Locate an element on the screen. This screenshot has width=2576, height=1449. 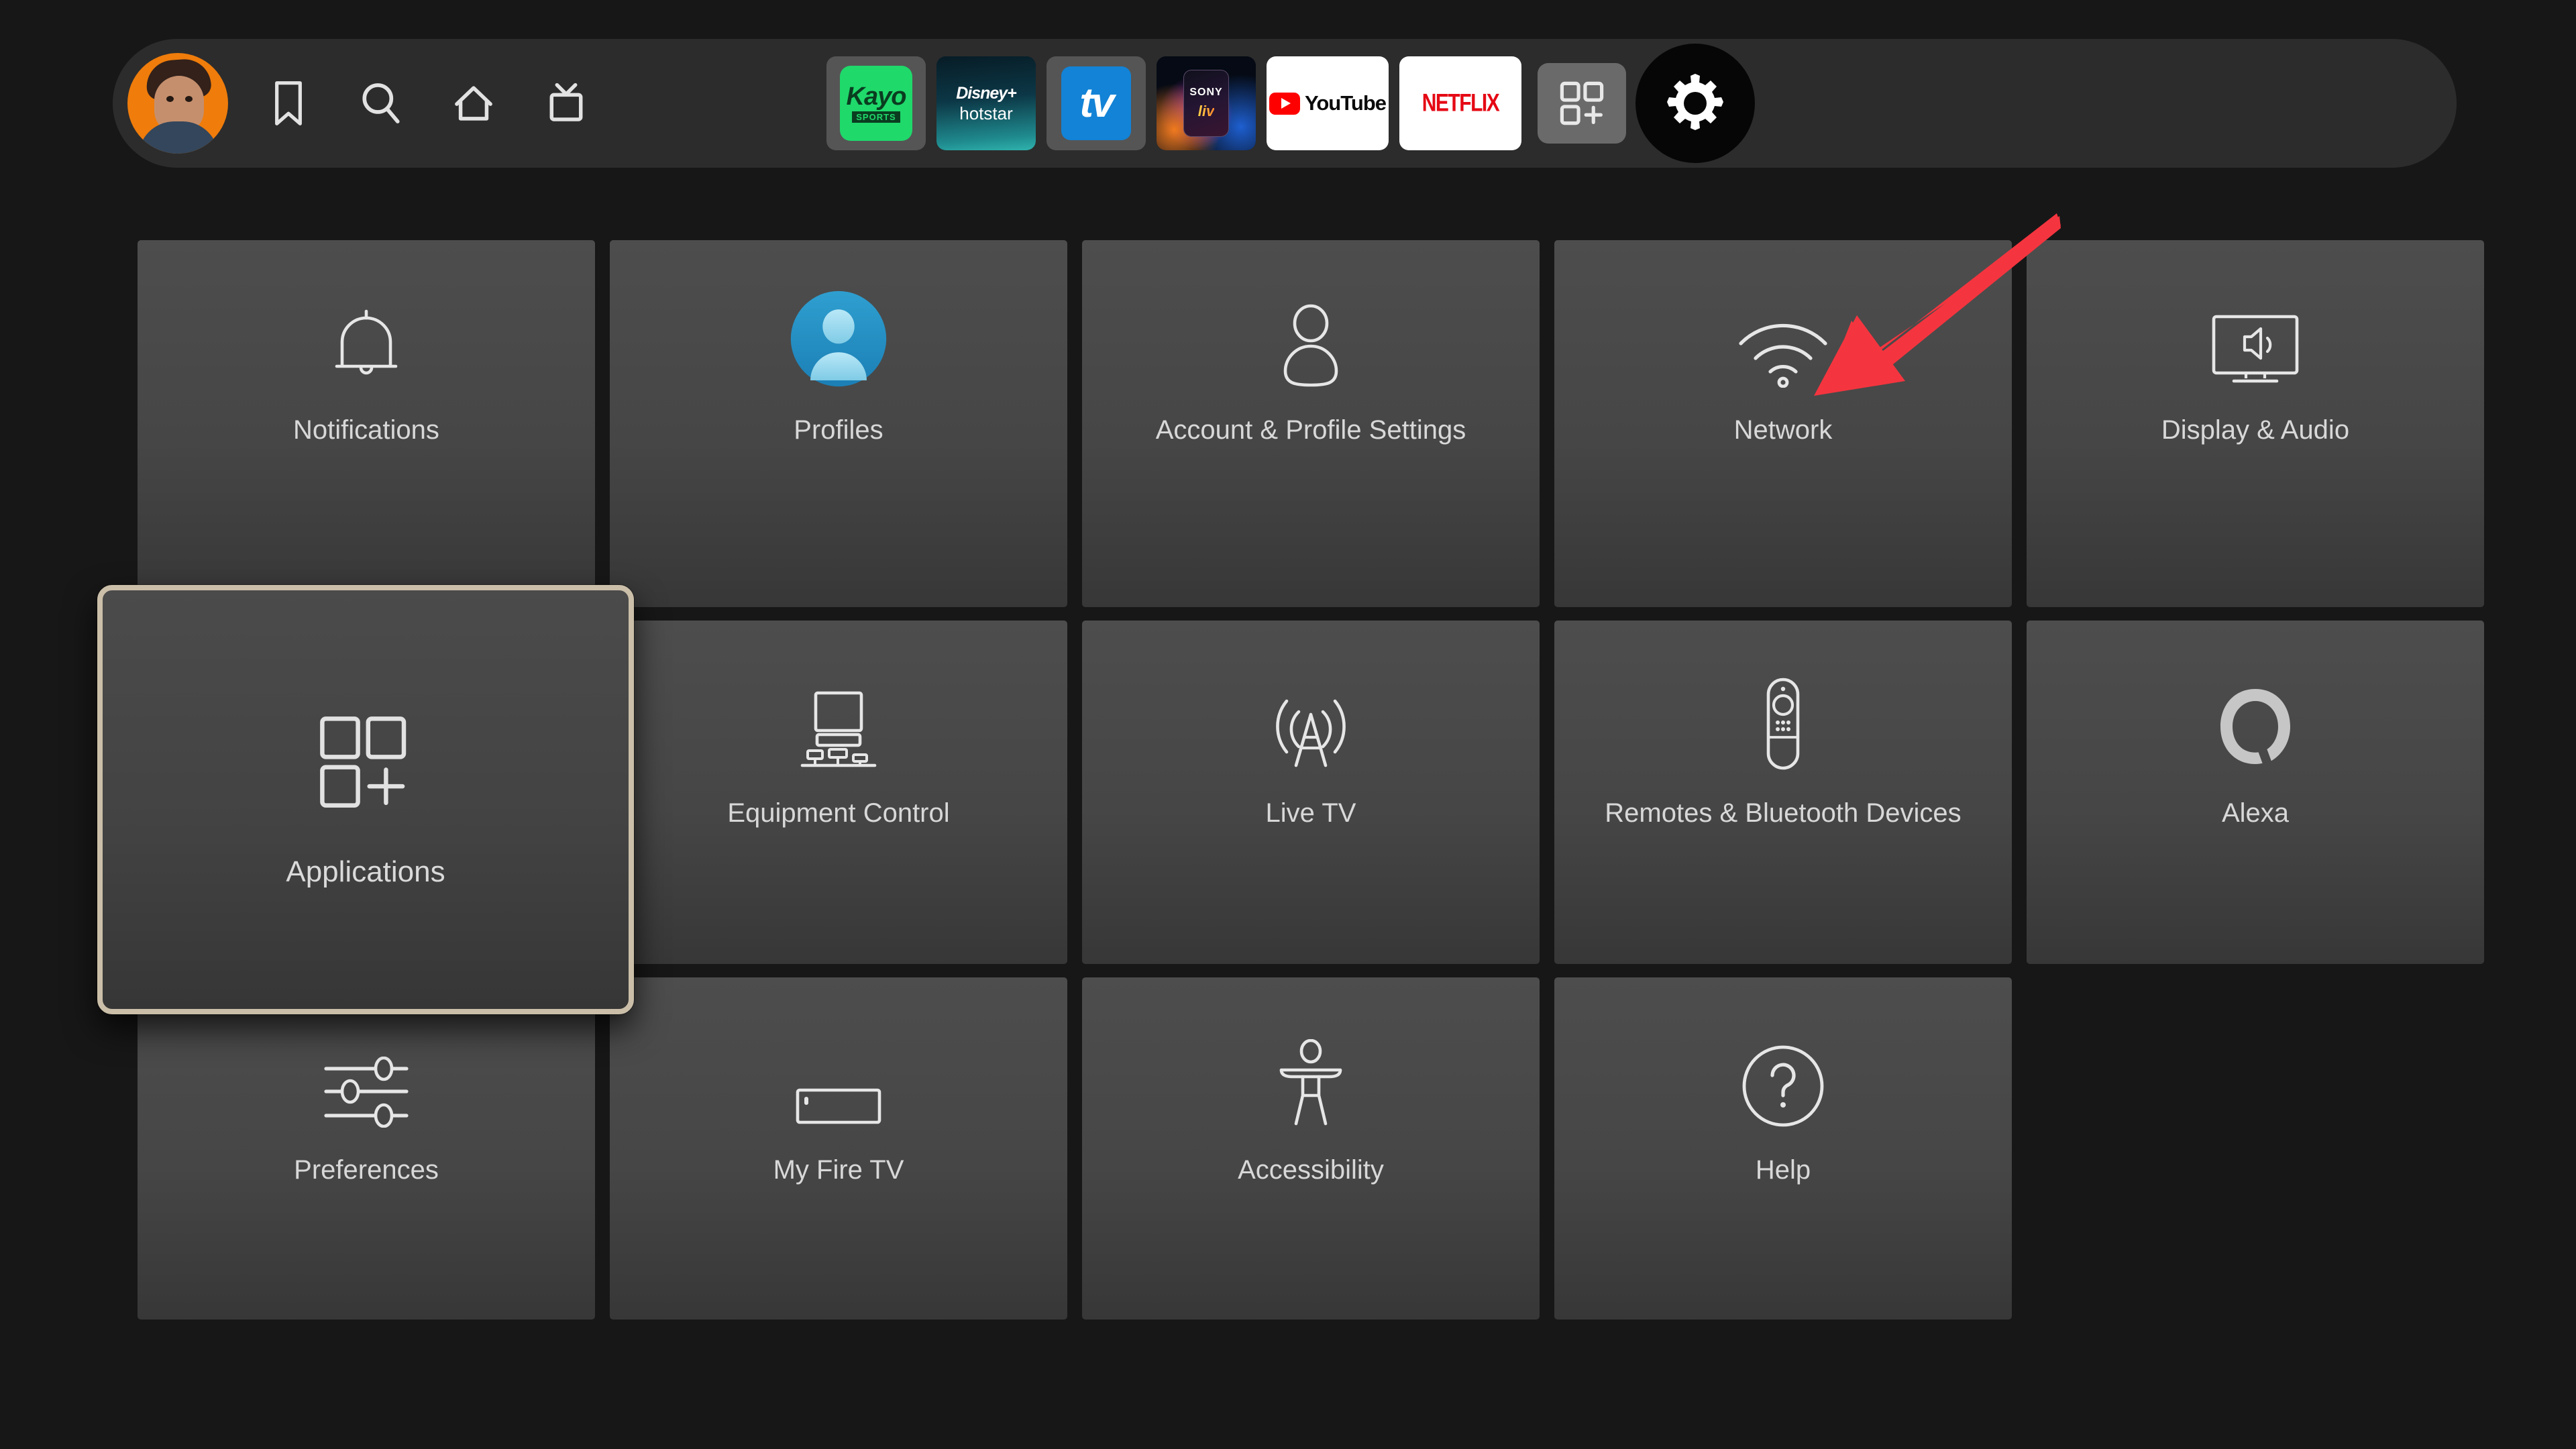
settings-tile-label: My Fire TV is located at coordinates (838, 1170).